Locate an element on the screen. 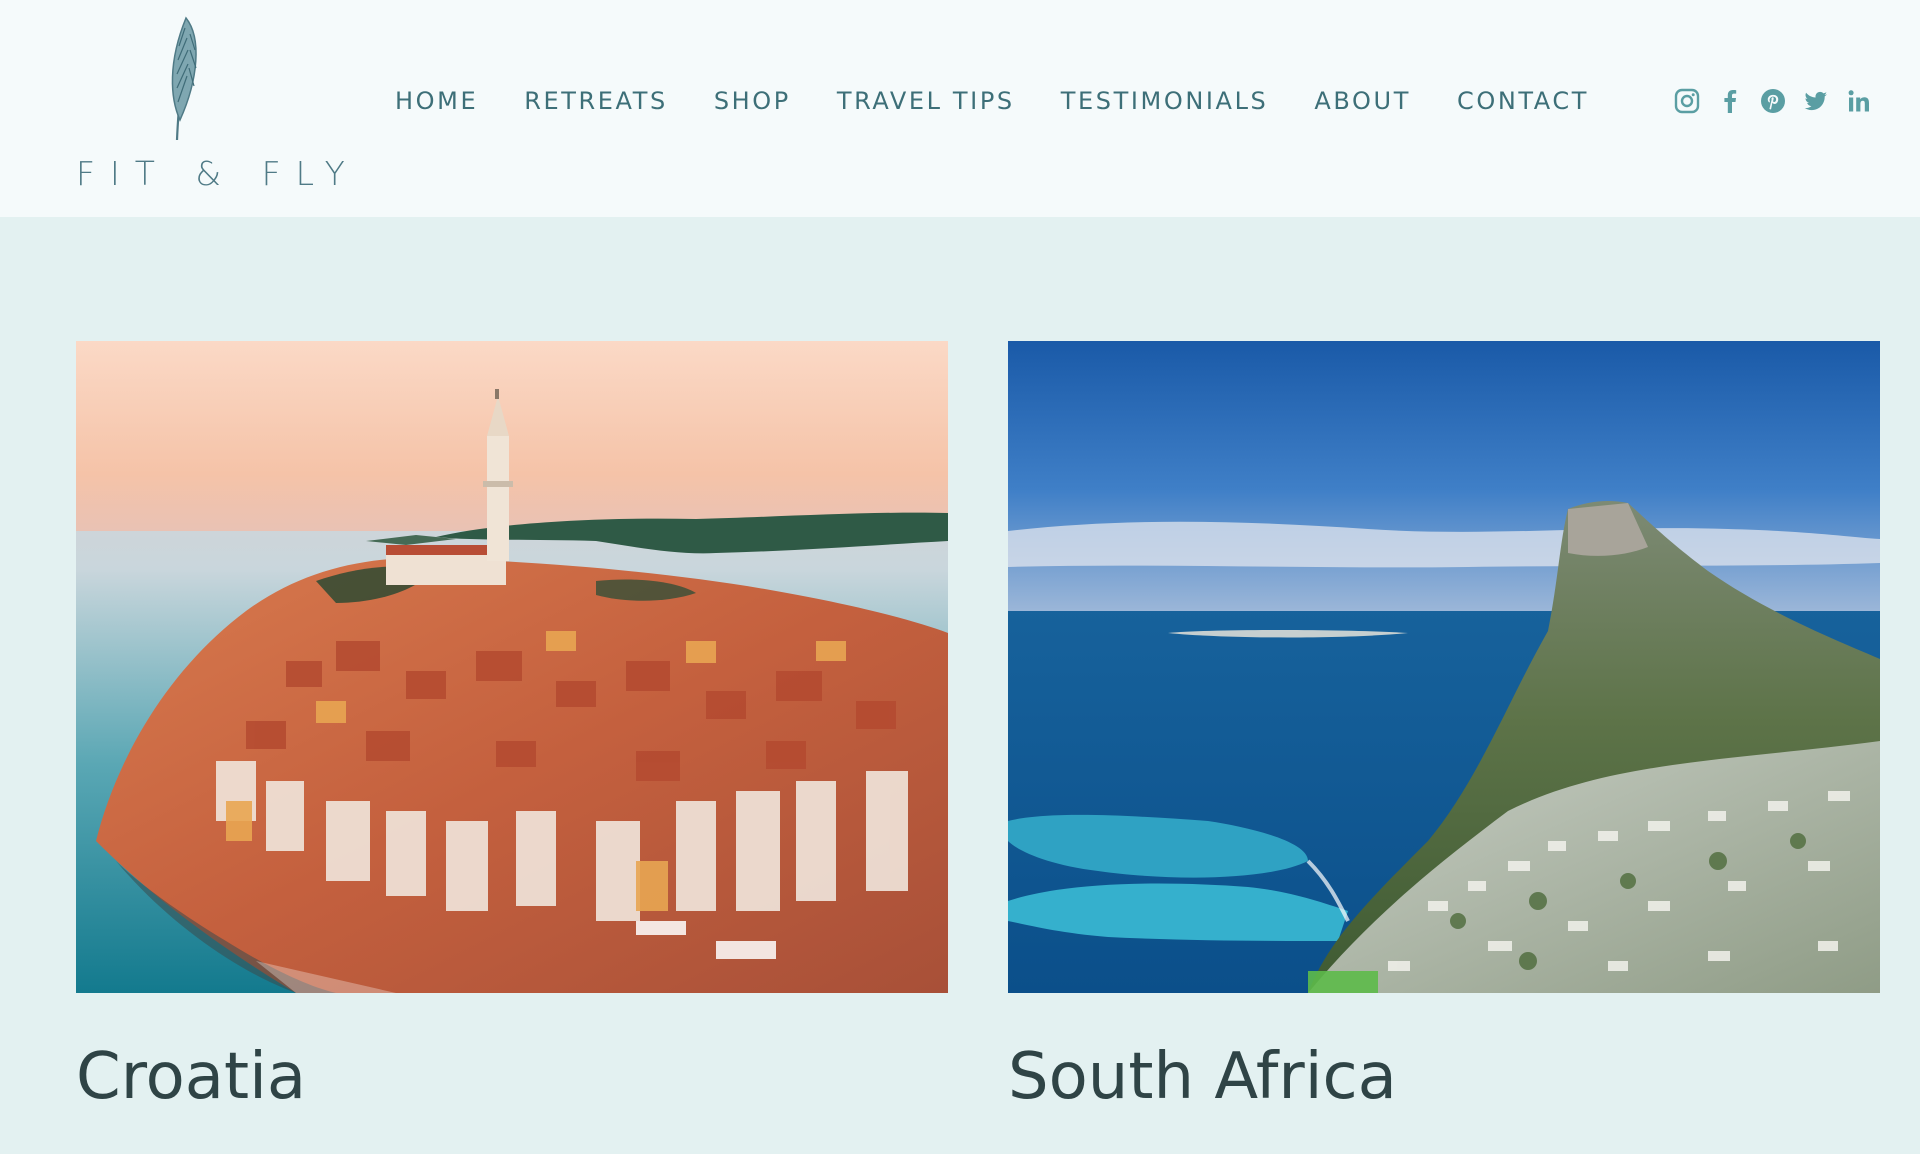 This screenshot has height=1154, width=1920. pinterest-icon is located at coordinates (1773, 101).